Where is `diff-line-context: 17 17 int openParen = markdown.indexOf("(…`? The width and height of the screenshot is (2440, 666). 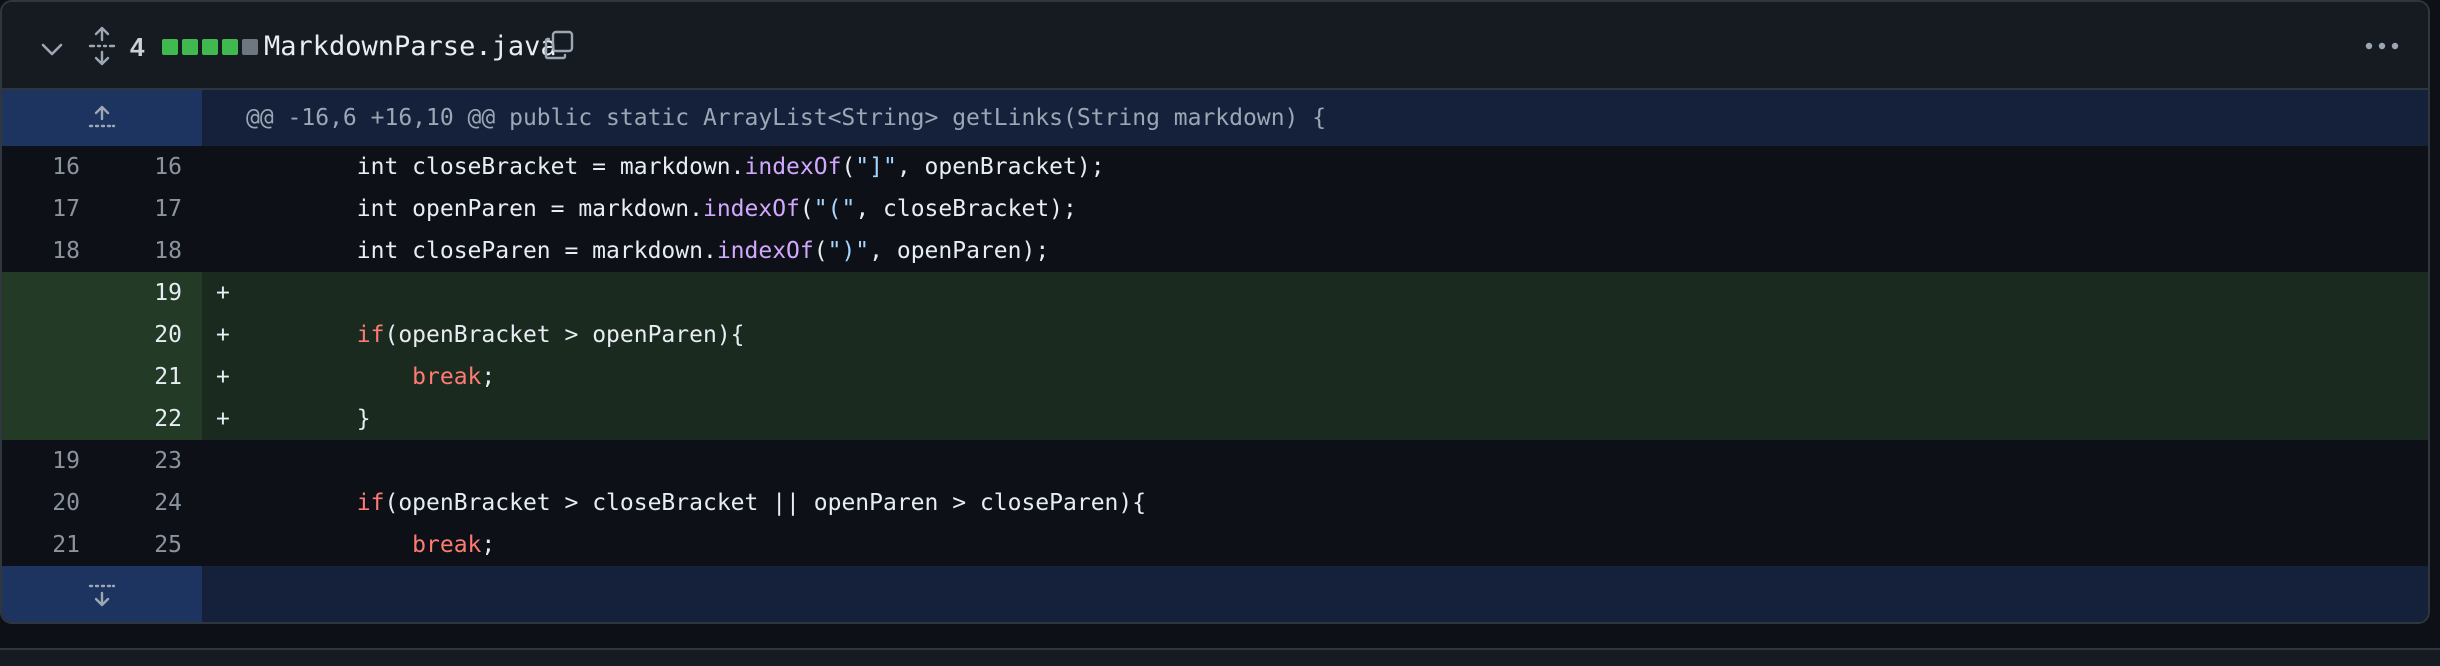
diff-line-context: 17 17 int openParen = markdown.indexOf("(… is located at coordinates (1215, 209).